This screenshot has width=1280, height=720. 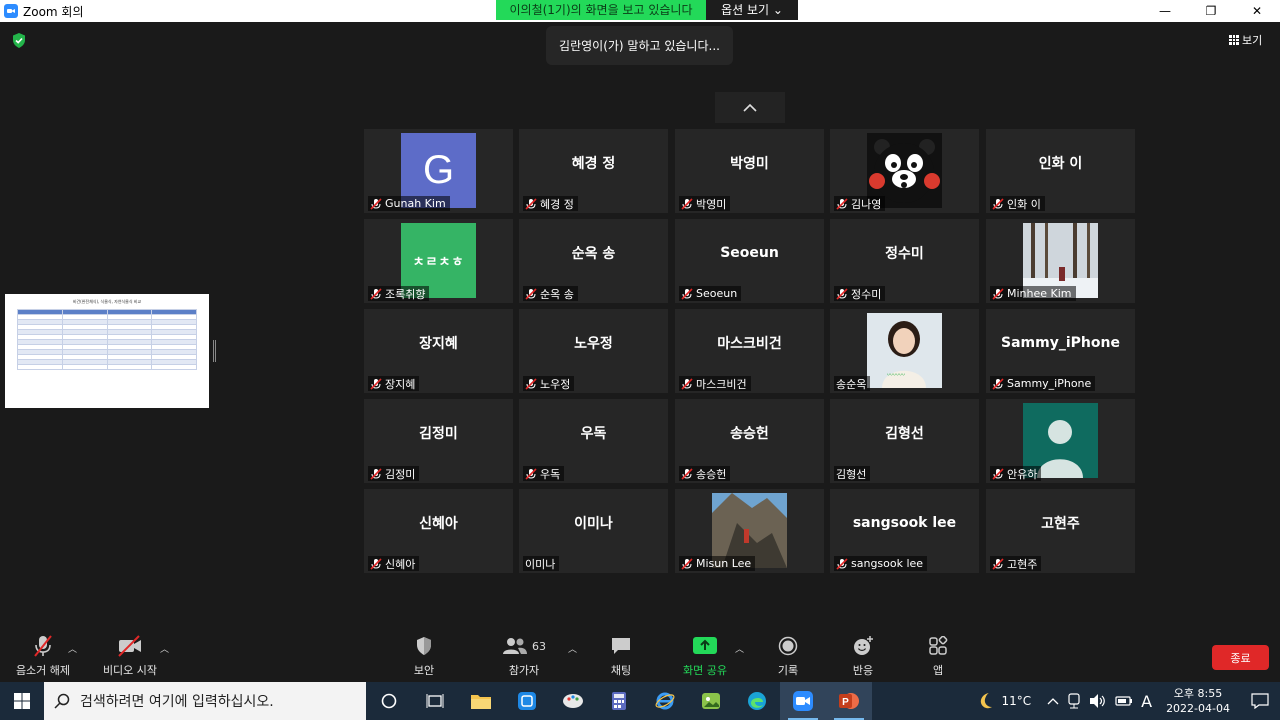 I want to click on participants-options-chevron-icon: ︿, so click(x=572, y=648).